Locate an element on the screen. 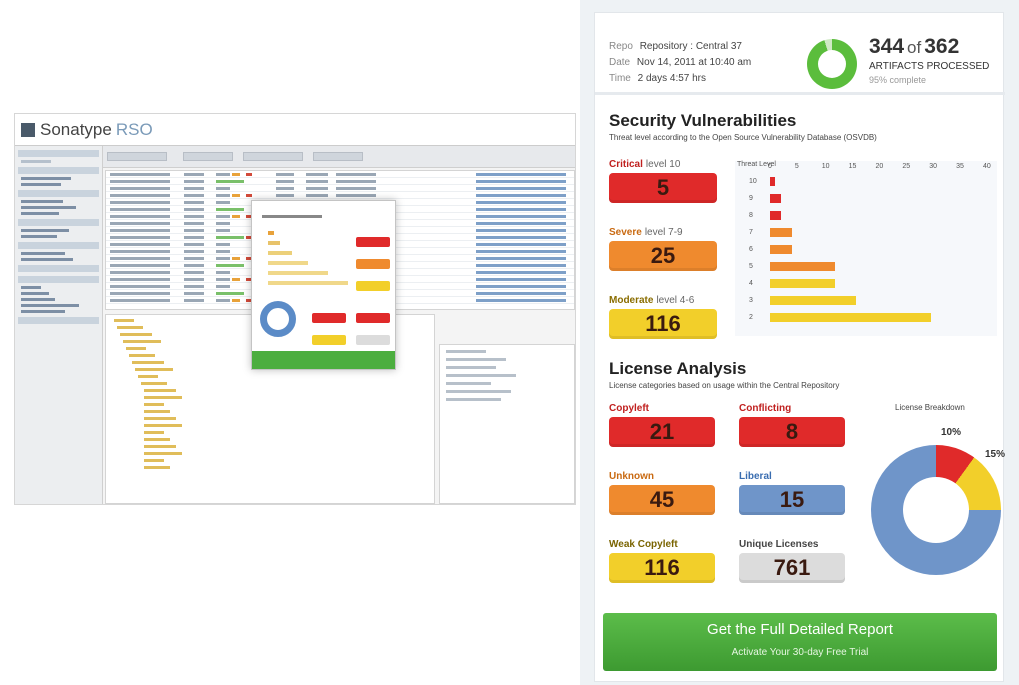 The image size is (1019, 685). meta-key: Time is located at coordinates (620, 78).